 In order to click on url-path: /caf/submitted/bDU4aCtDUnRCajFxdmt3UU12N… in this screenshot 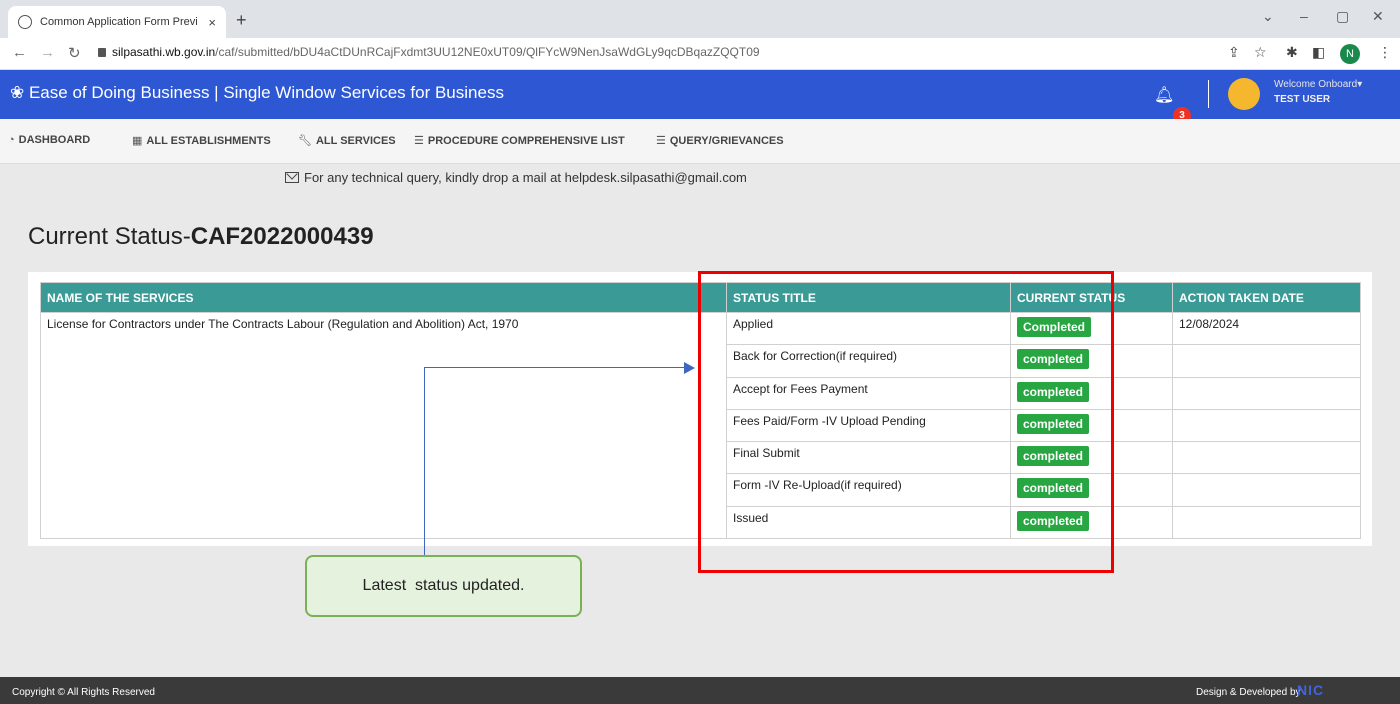, I will do `click(487, 52)`.